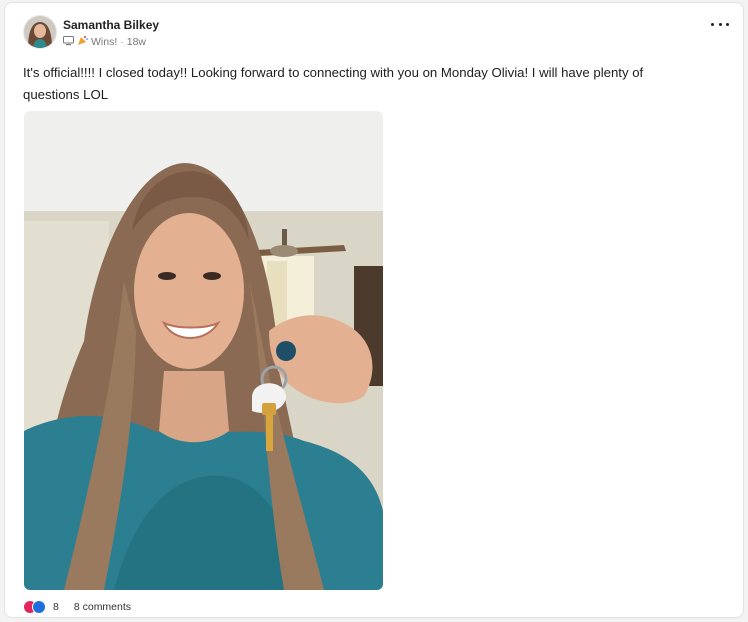 The image size is (748, 622). Describe the element at coordinates (40, 32) in the screenshot. I see `avatar` at that location.